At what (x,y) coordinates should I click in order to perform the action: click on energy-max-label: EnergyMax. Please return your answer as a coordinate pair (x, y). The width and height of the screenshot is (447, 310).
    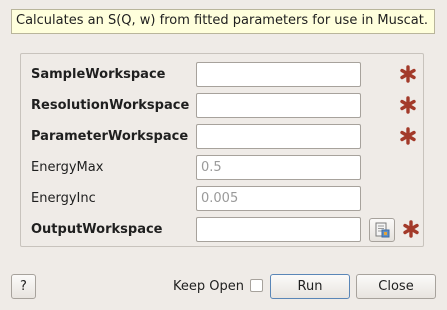
    Looking at the image, I should click on (67, 167).